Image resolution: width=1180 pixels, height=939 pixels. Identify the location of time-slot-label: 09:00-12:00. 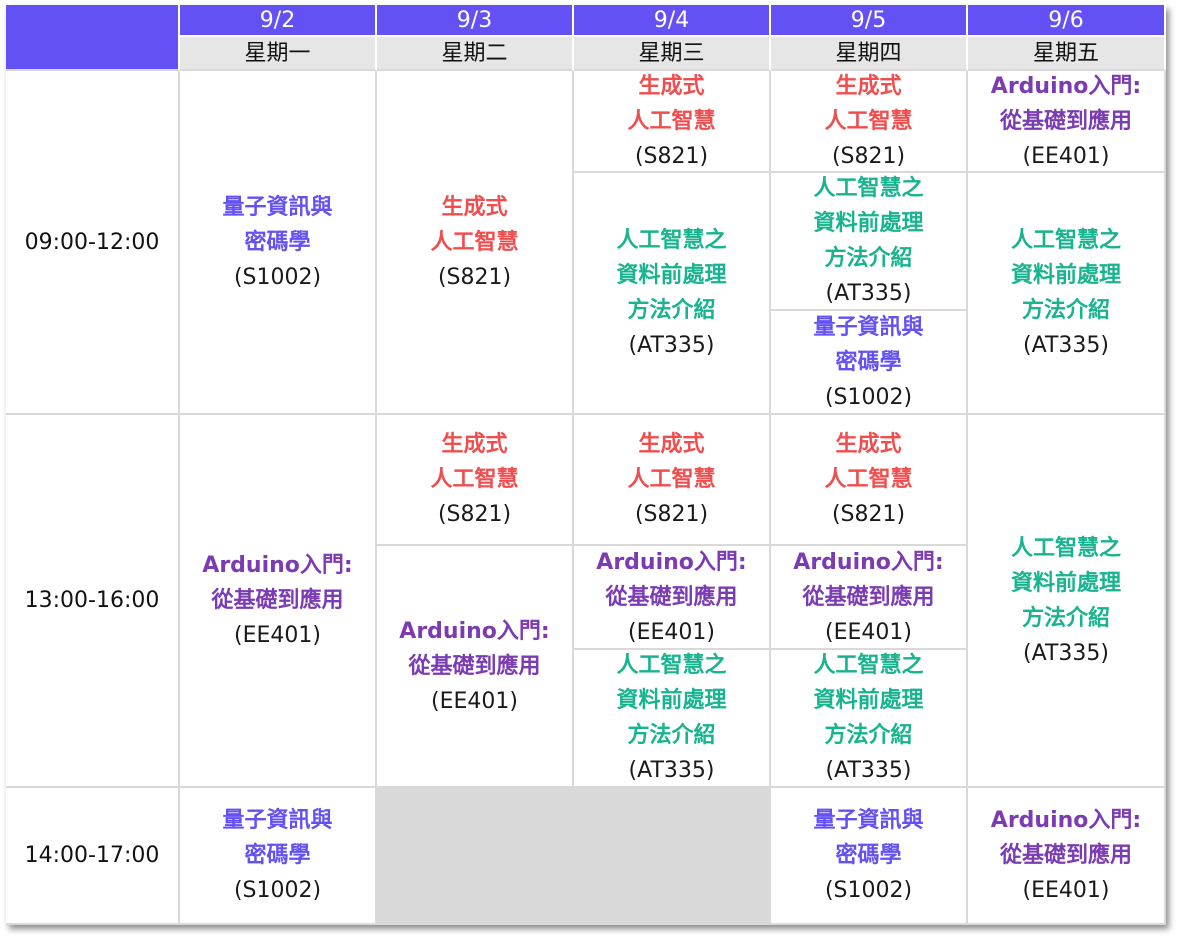
(92, 242).